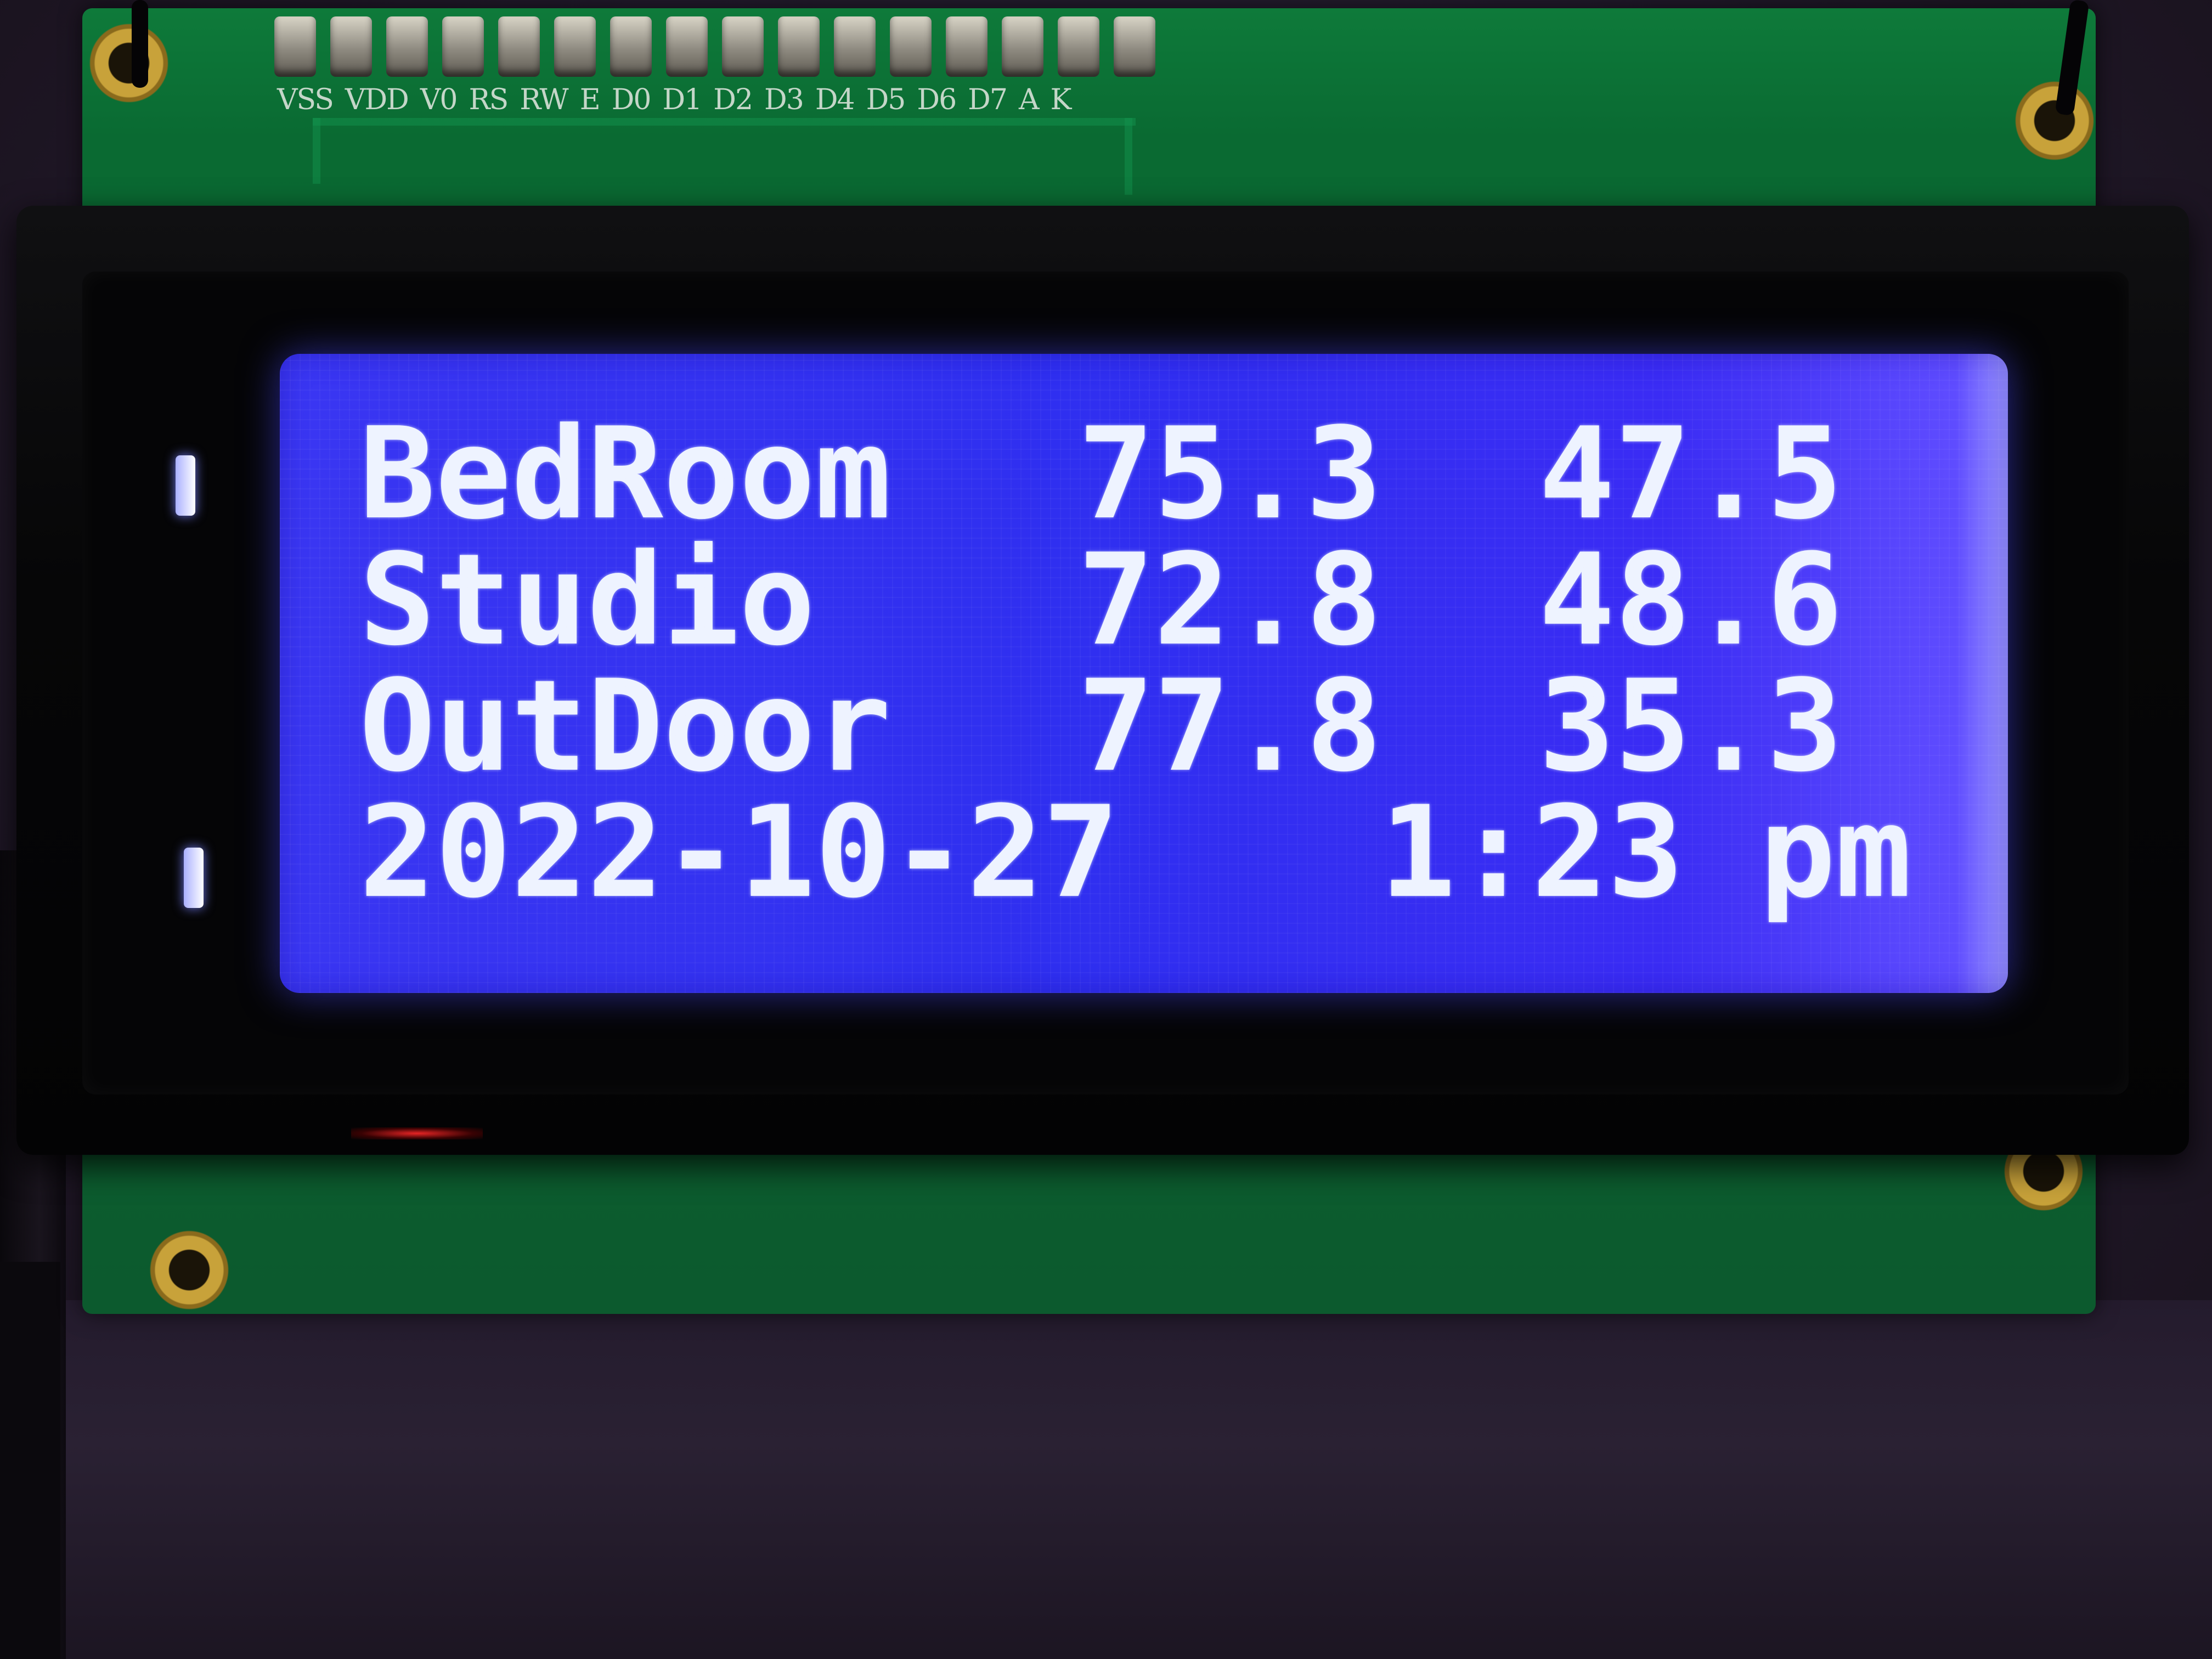 Image resolution: width=2212 pixels, height=1659 pixels. Describe the element at coordinates (733, 99) in the screenshot. I see `pin-label: D2` at that location.